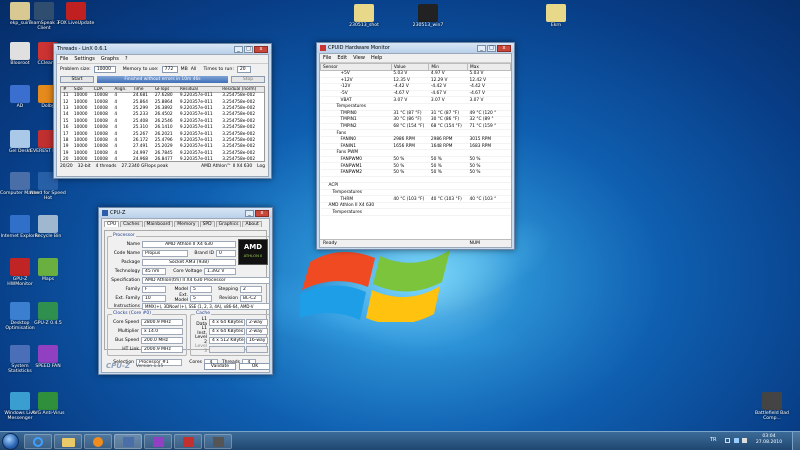  What do you see at coordinates (104, 69) in the screenshot?
I see `problem-size-input: 10000` at bounding box center [104, 69].